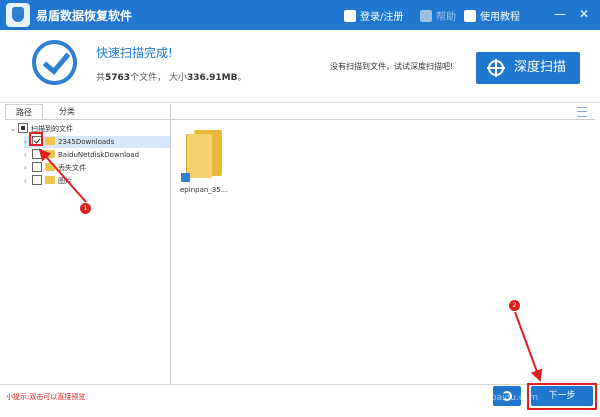 Image resolution: width=600 pixels, height=417 pixels. I want to click on tree-item-baidunetdisk: › BaiduNetdiskDownload, so click(81, 155).